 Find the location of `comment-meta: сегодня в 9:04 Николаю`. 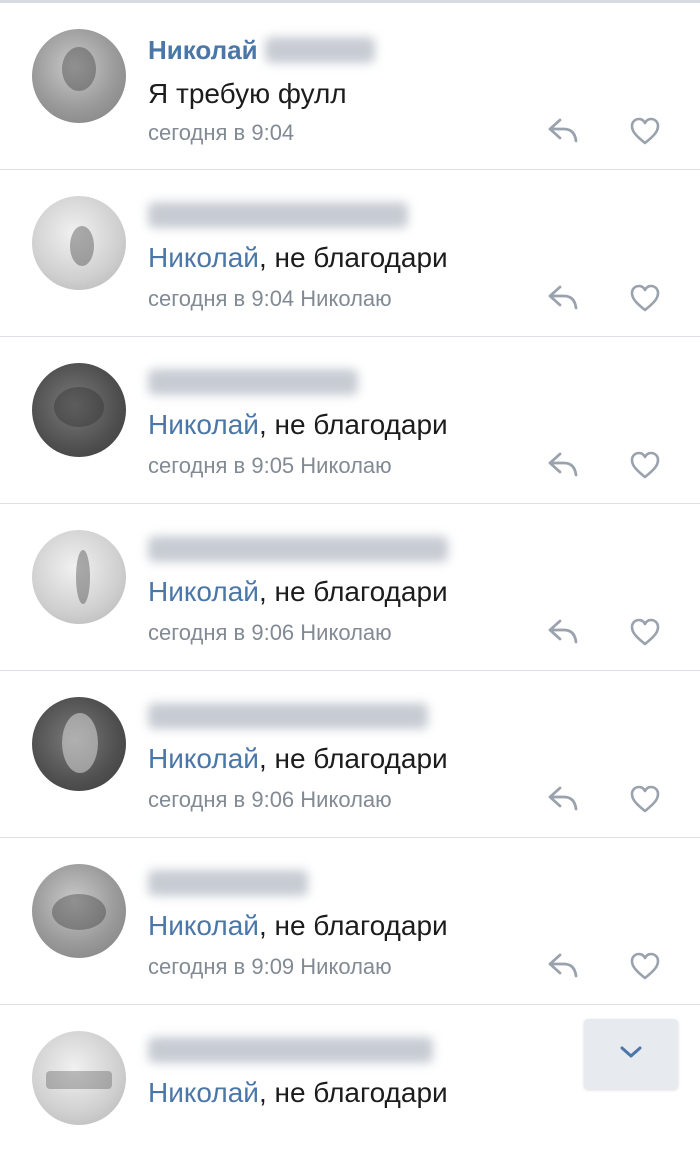

comment-meta: сегодня в 9:04 Николаю is located at coordinates (270, 299).